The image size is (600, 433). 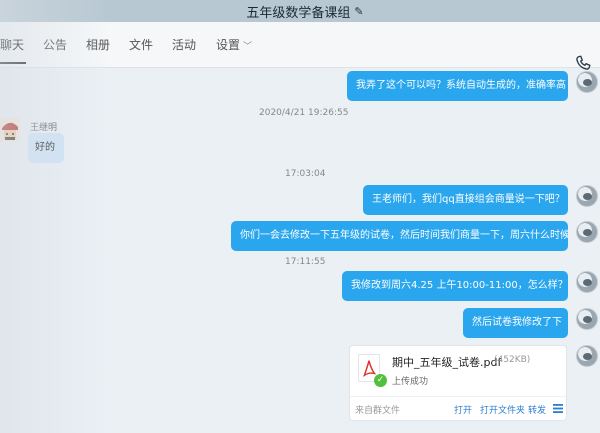 I want to click on phone-icon, so click(x=583, y=63).